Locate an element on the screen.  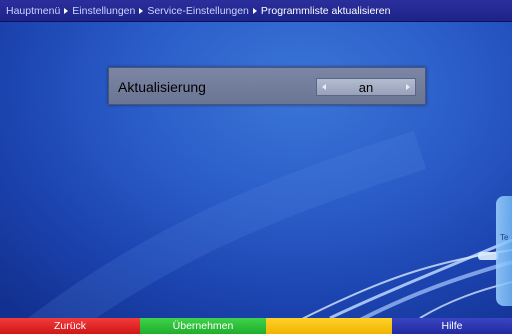
green-apply-button: Übernehmen is located at coordinates (203, 326).